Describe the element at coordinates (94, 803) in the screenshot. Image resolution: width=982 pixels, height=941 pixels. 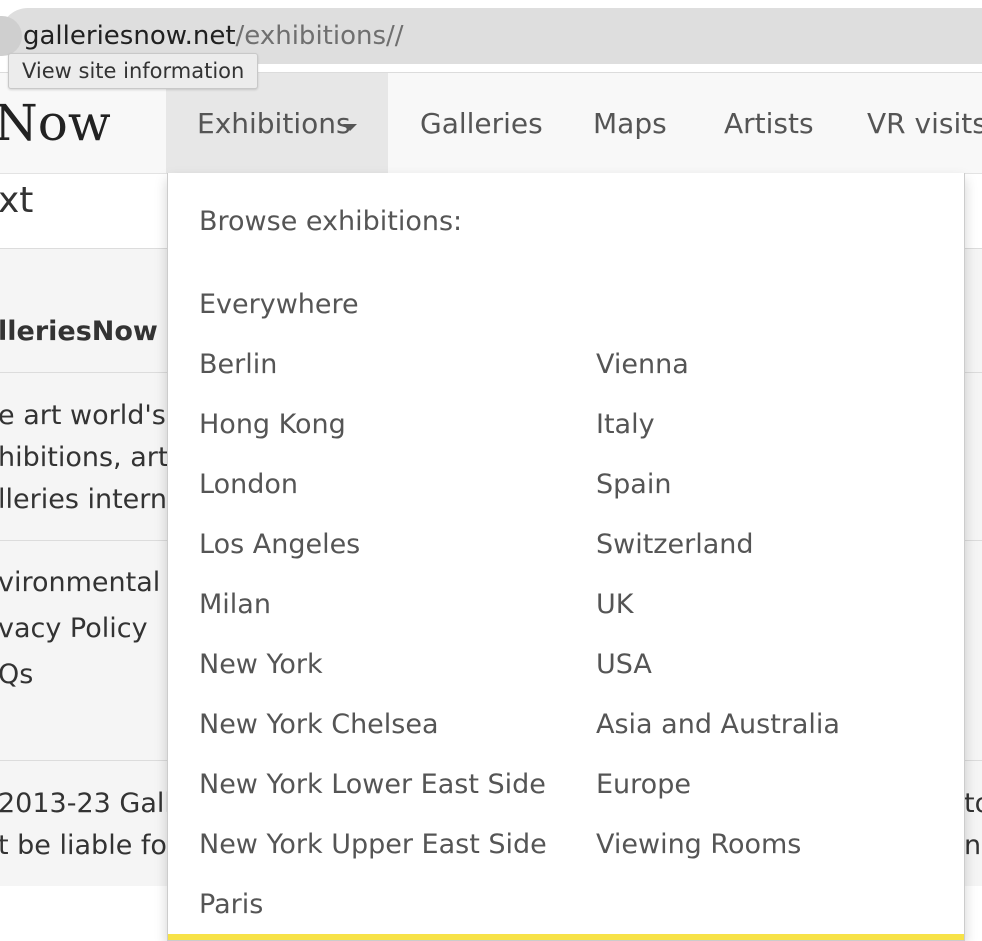
I see `copyright-line: 2013-23 Galle` at that location.